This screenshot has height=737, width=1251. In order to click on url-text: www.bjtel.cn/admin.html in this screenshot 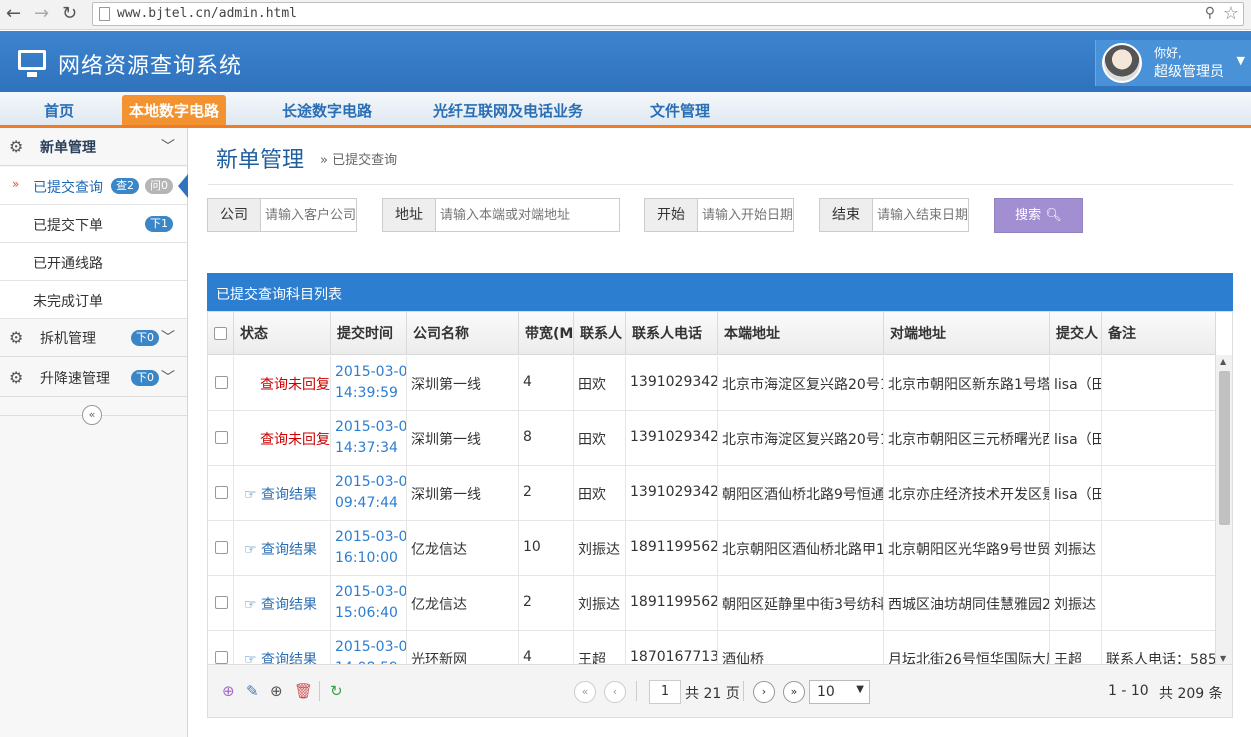, I will do `click(207, 13)`.